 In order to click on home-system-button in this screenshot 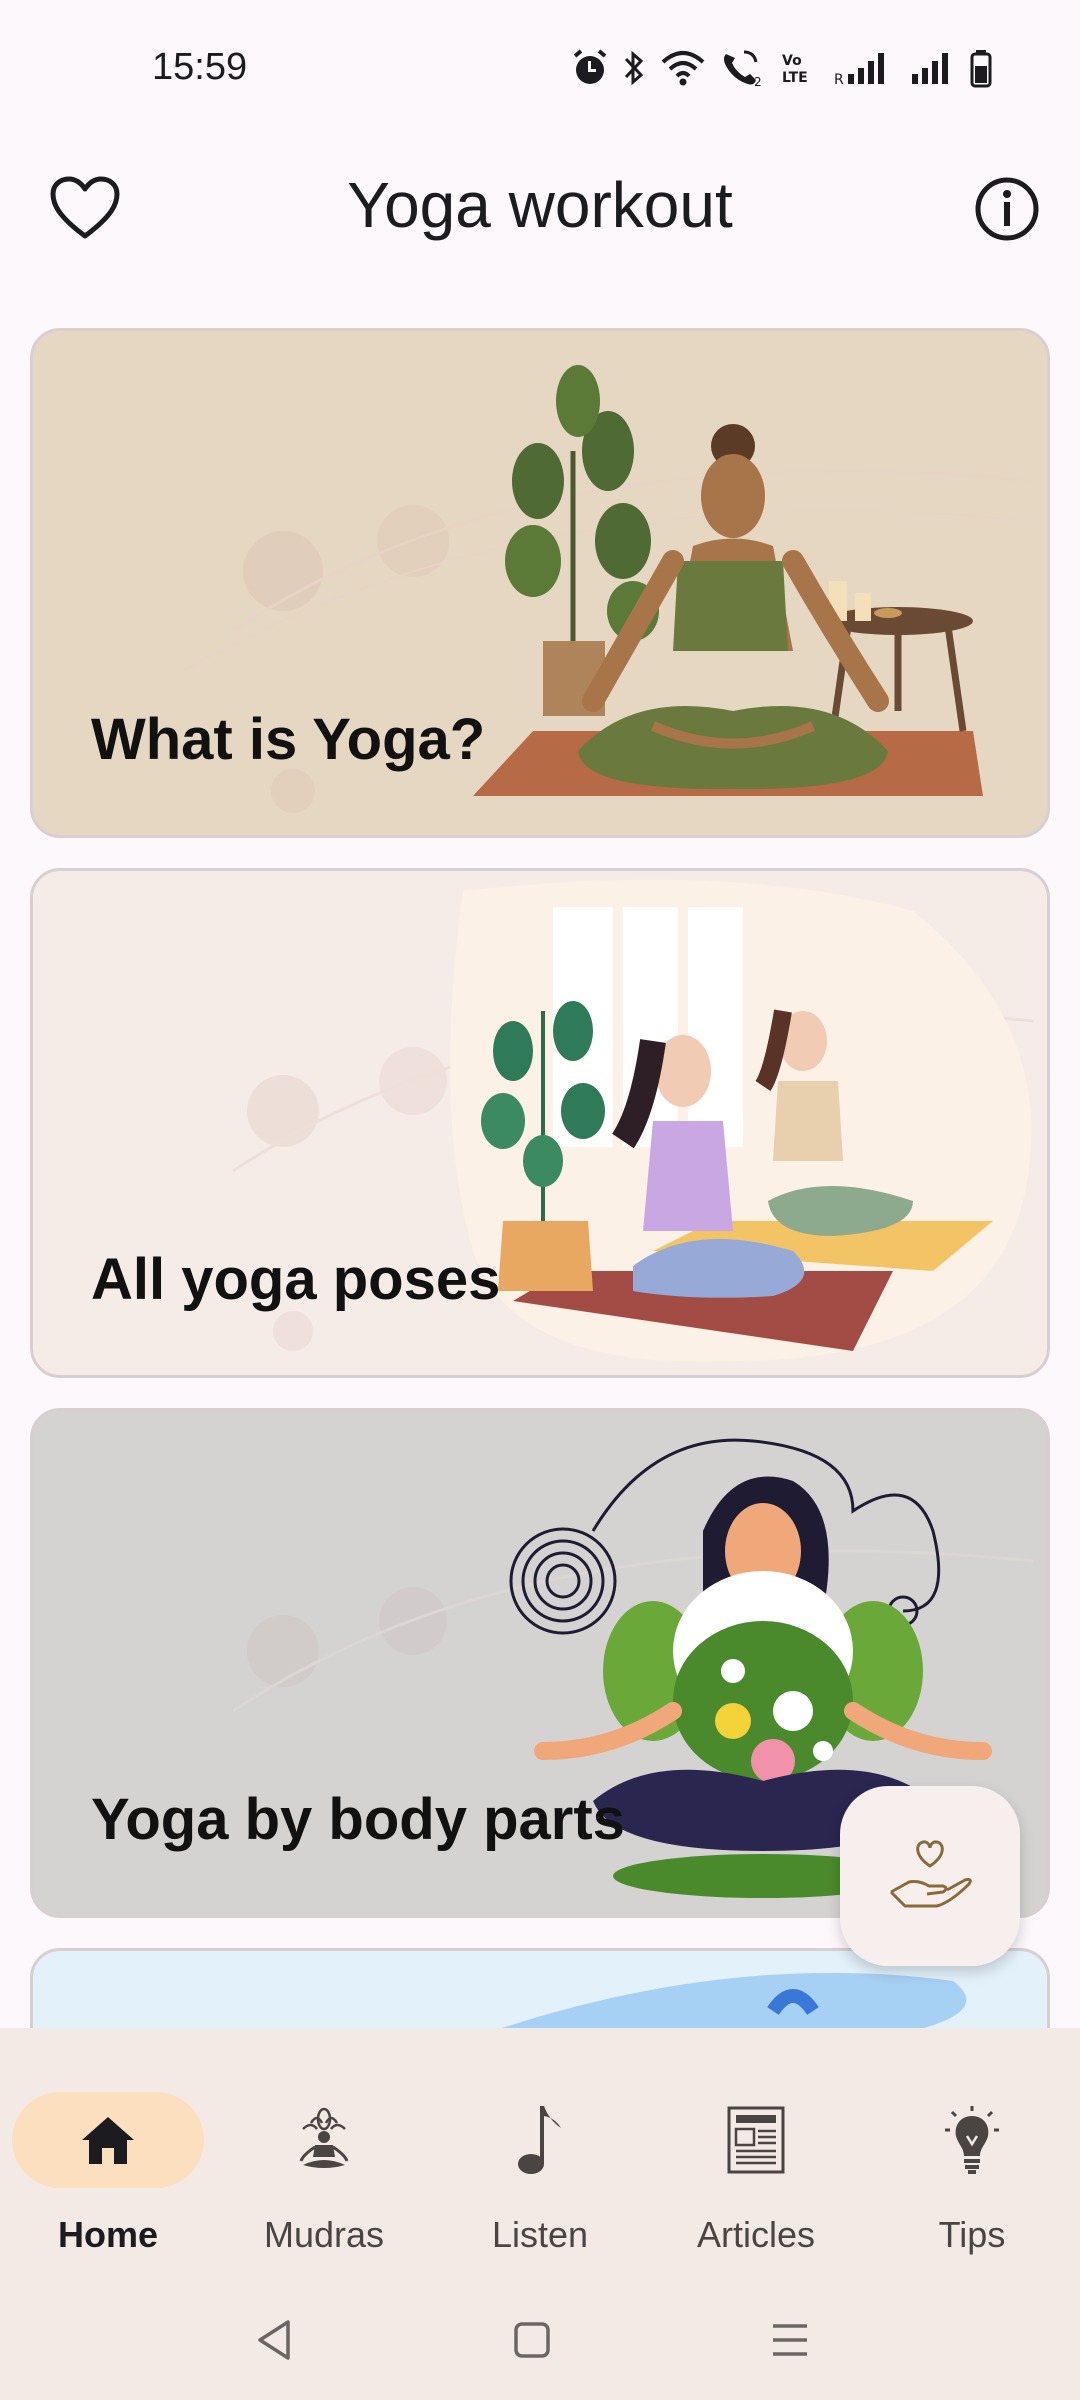, I will do `click(532, 2340)`.